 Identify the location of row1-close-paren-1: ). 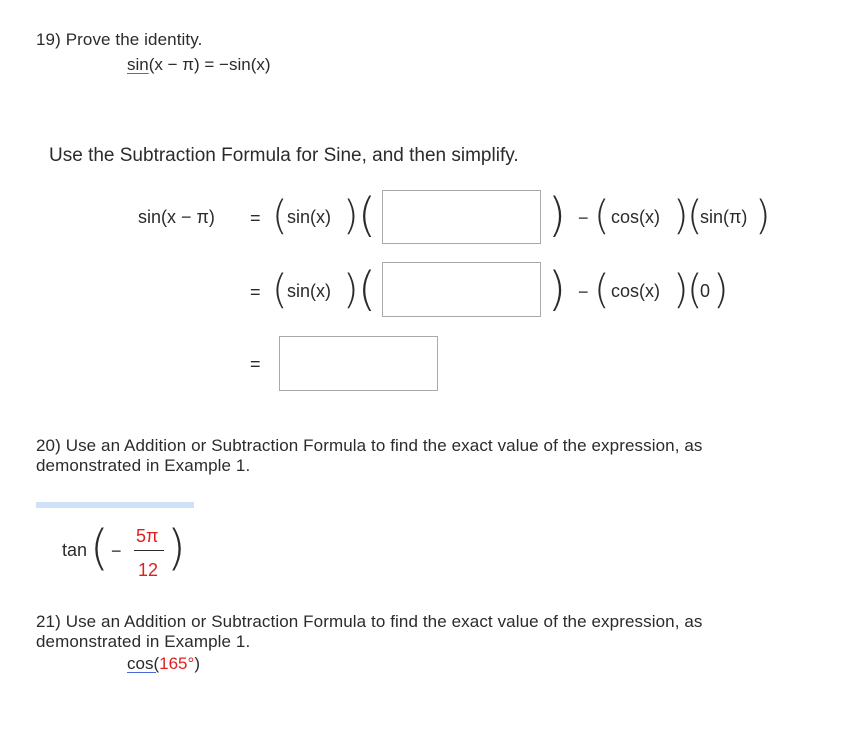
(351, 216).